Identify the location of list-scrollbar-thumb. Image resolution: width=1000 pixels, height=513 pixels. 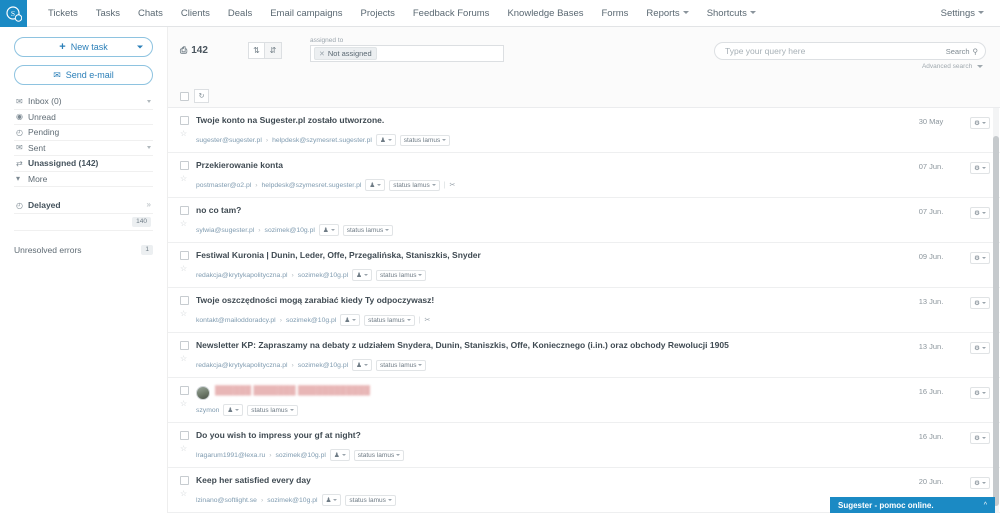
(996, 321).